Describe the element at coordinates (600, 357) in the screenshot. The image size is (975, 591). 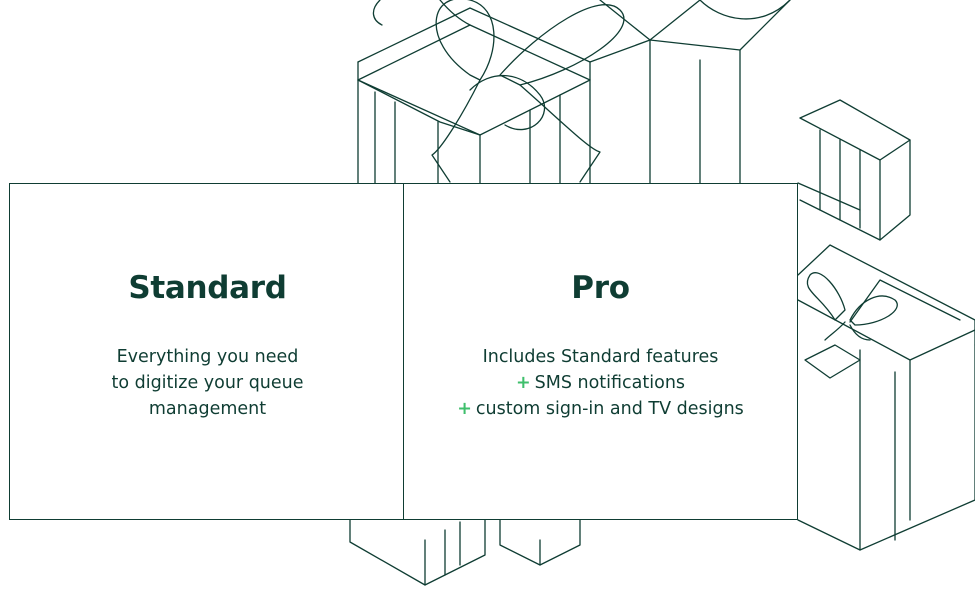
I see `plan-intro-line: Includes Standard features` at that location.